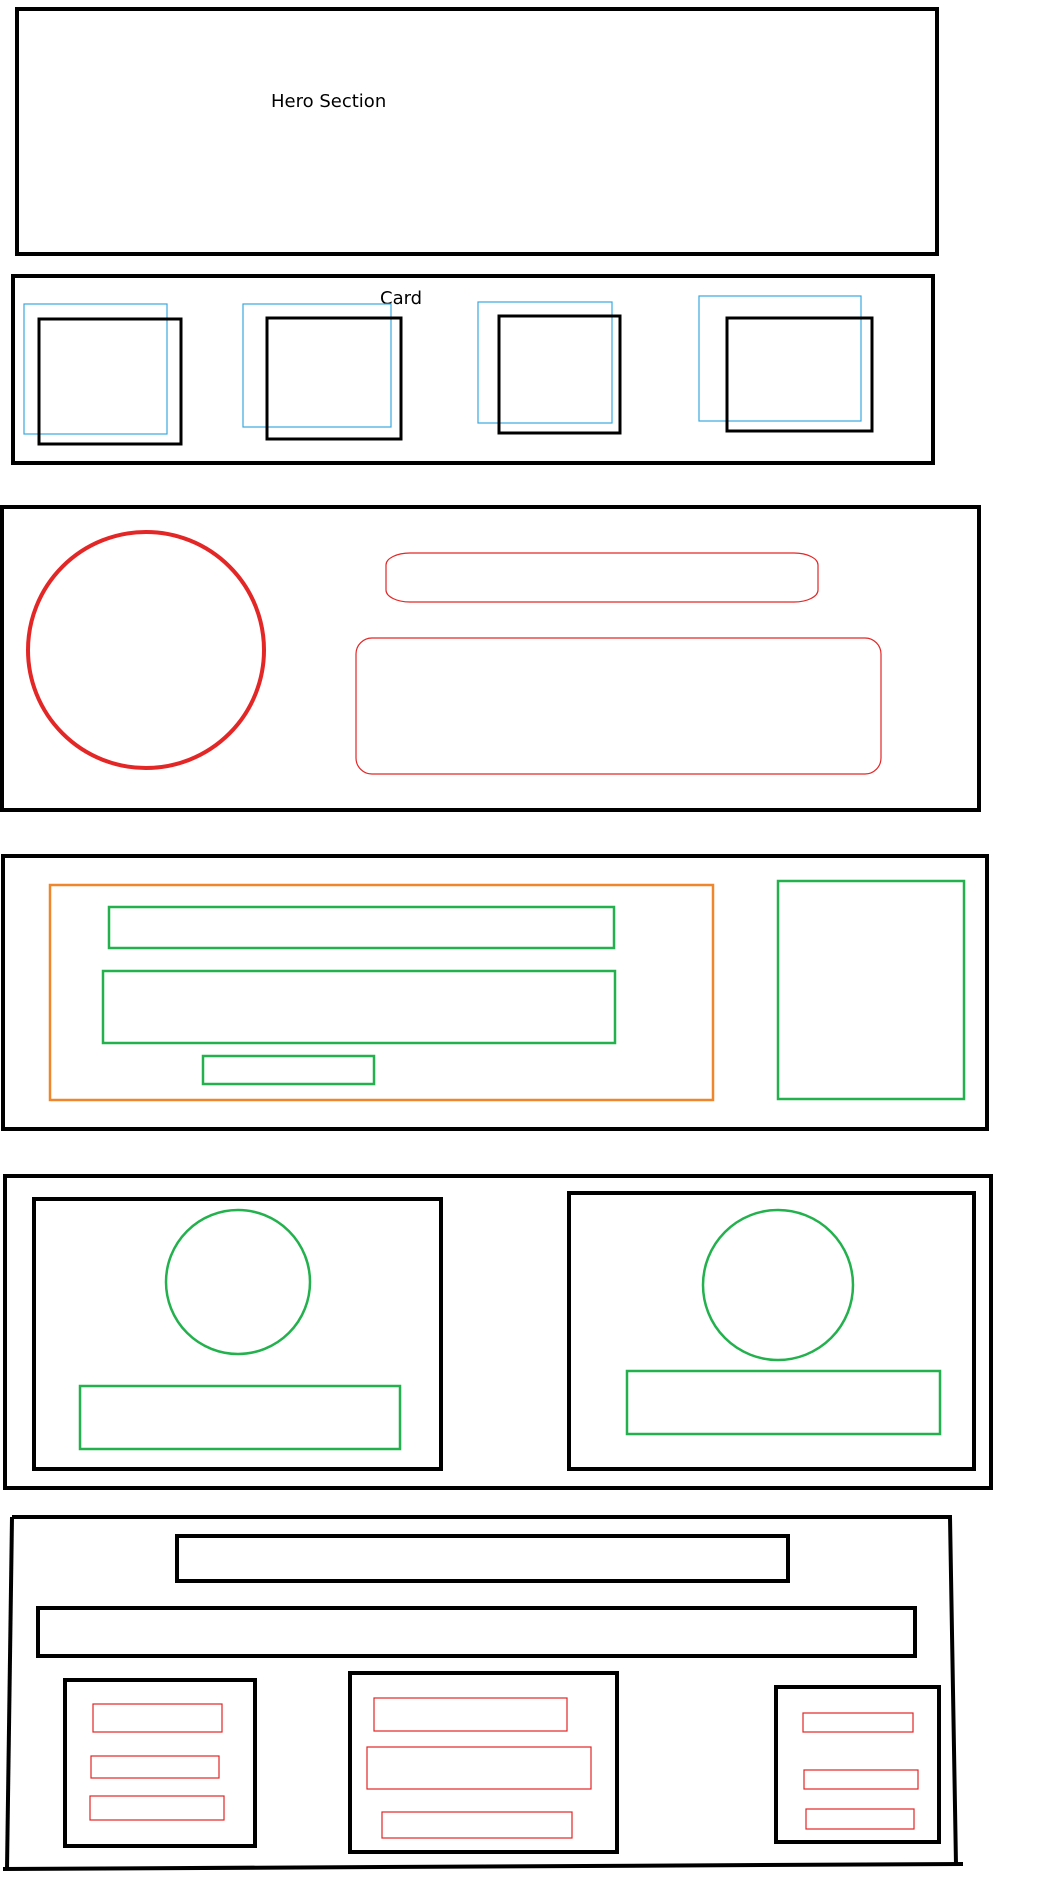 Image resolution: width=1058 pixels, height=1882 pixels. I want to click on footer-title-bar, so click(482, 1558).